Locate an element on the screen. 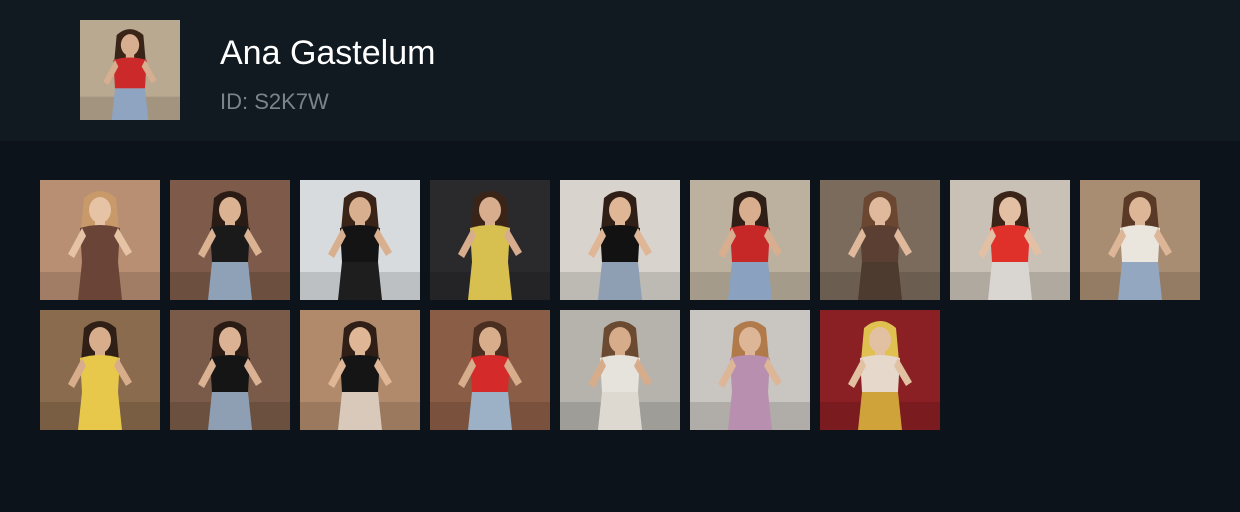 The height and width of the screenshot is (512, 1240). profile-id: ID: S2K7W is located at coordinates (274, 101).